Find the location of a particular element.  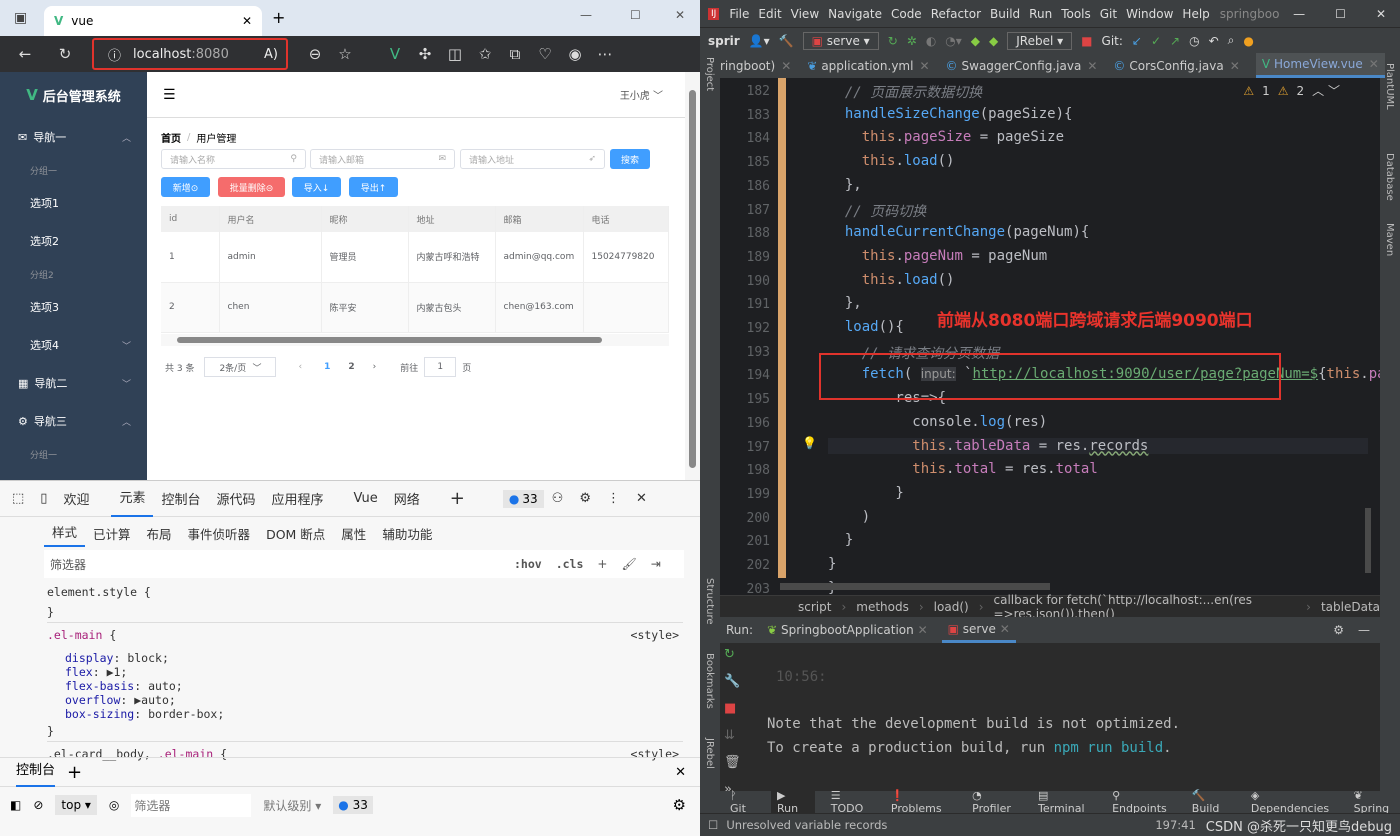

menu-view: View is located at coordinates (805, 14).